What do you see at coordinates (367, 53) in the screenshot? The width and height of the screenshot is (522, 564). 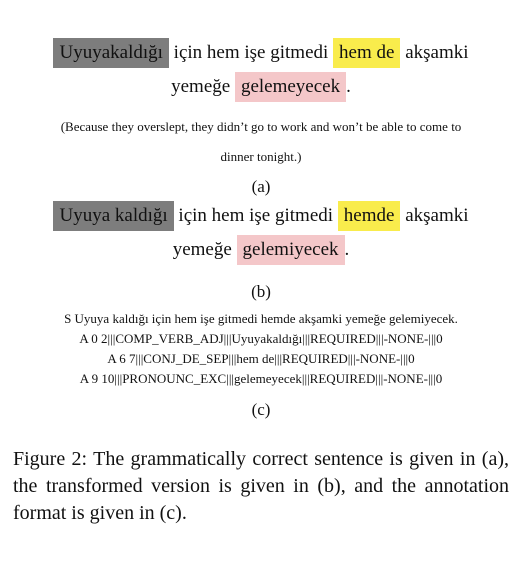 I see `highlight-yellow: hem de` at bounding box center [367, 53].